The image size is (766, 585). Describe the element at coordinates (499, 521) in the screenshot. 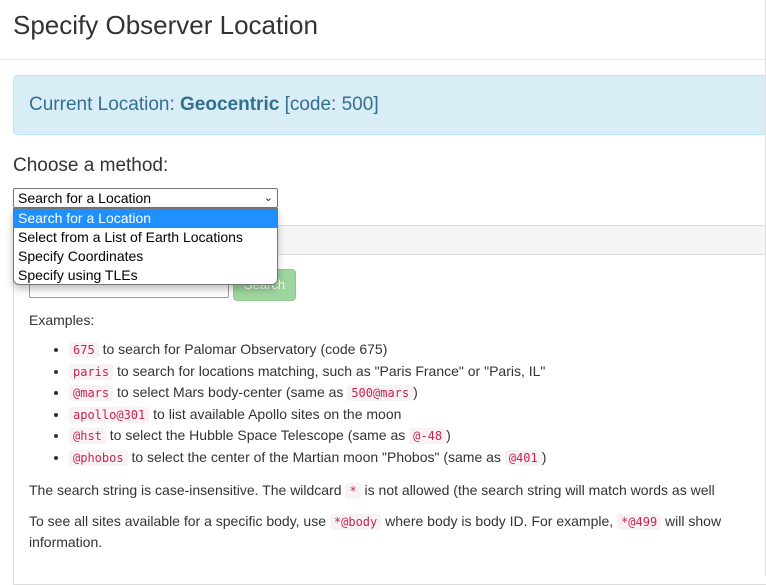

I see `note-text: where body is body ID. For example,` at that location.